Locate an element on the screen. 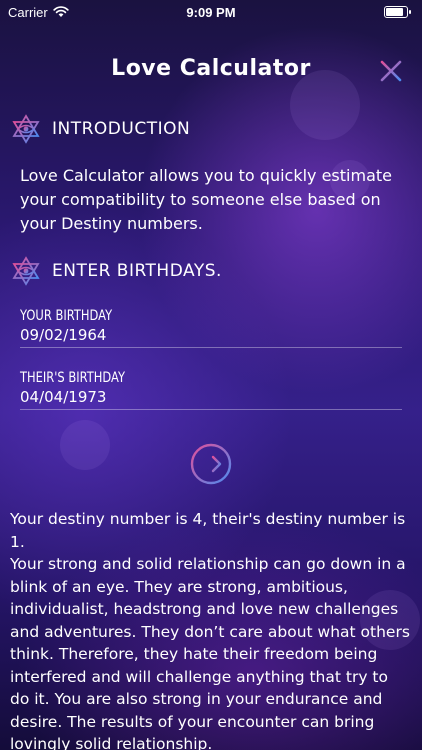 The height and width of the screenshot is (750, 422). your-birthday-input is located at coordinates (211, 335).